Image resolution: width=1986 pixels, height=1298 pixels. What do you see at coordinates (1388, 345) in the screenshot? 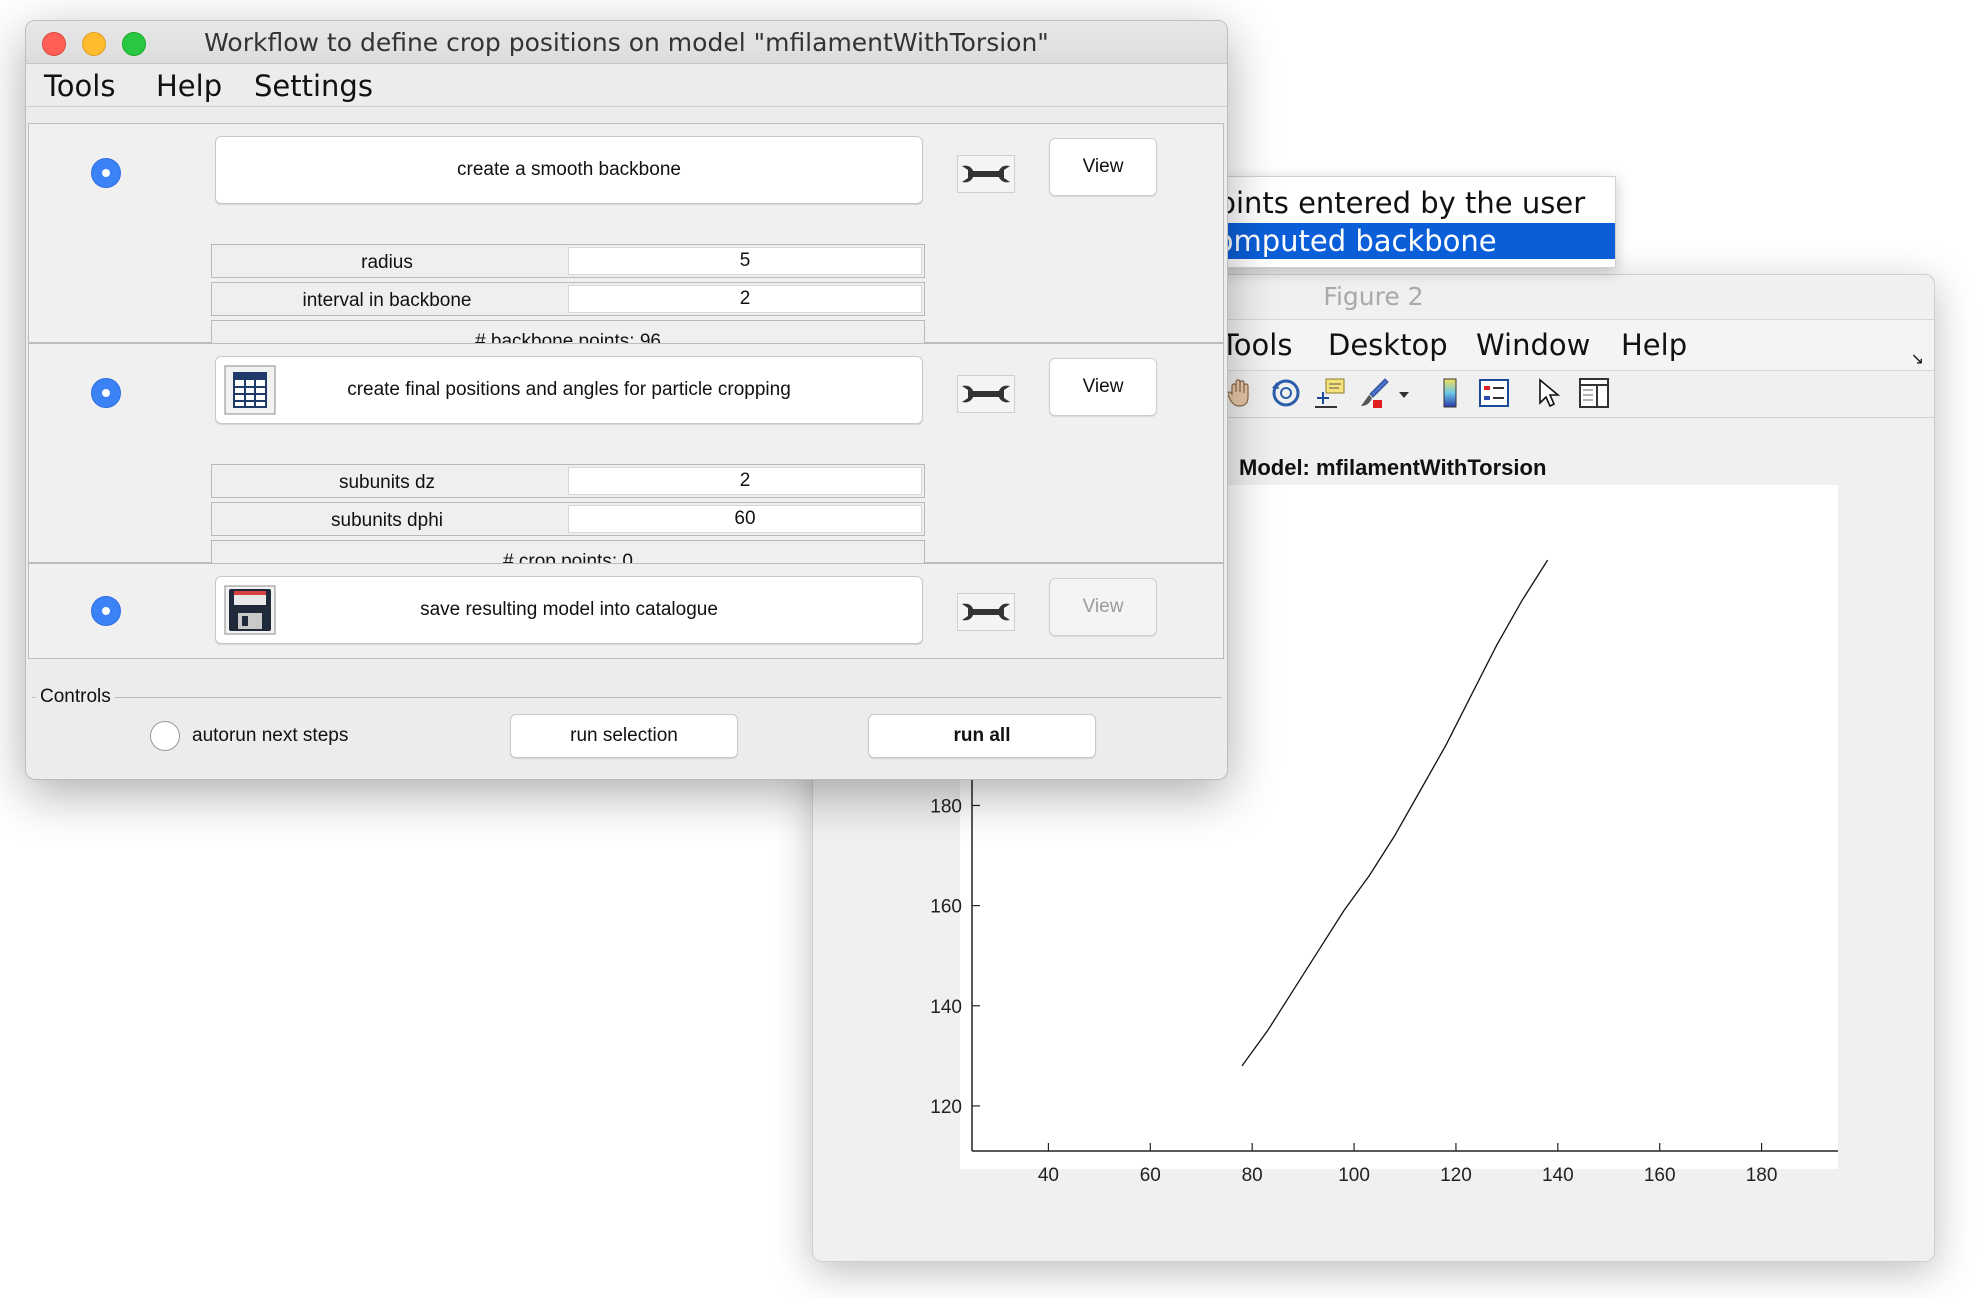
I see `figure-menu-desktop: Desktop` at bounding box center [1388, 345].